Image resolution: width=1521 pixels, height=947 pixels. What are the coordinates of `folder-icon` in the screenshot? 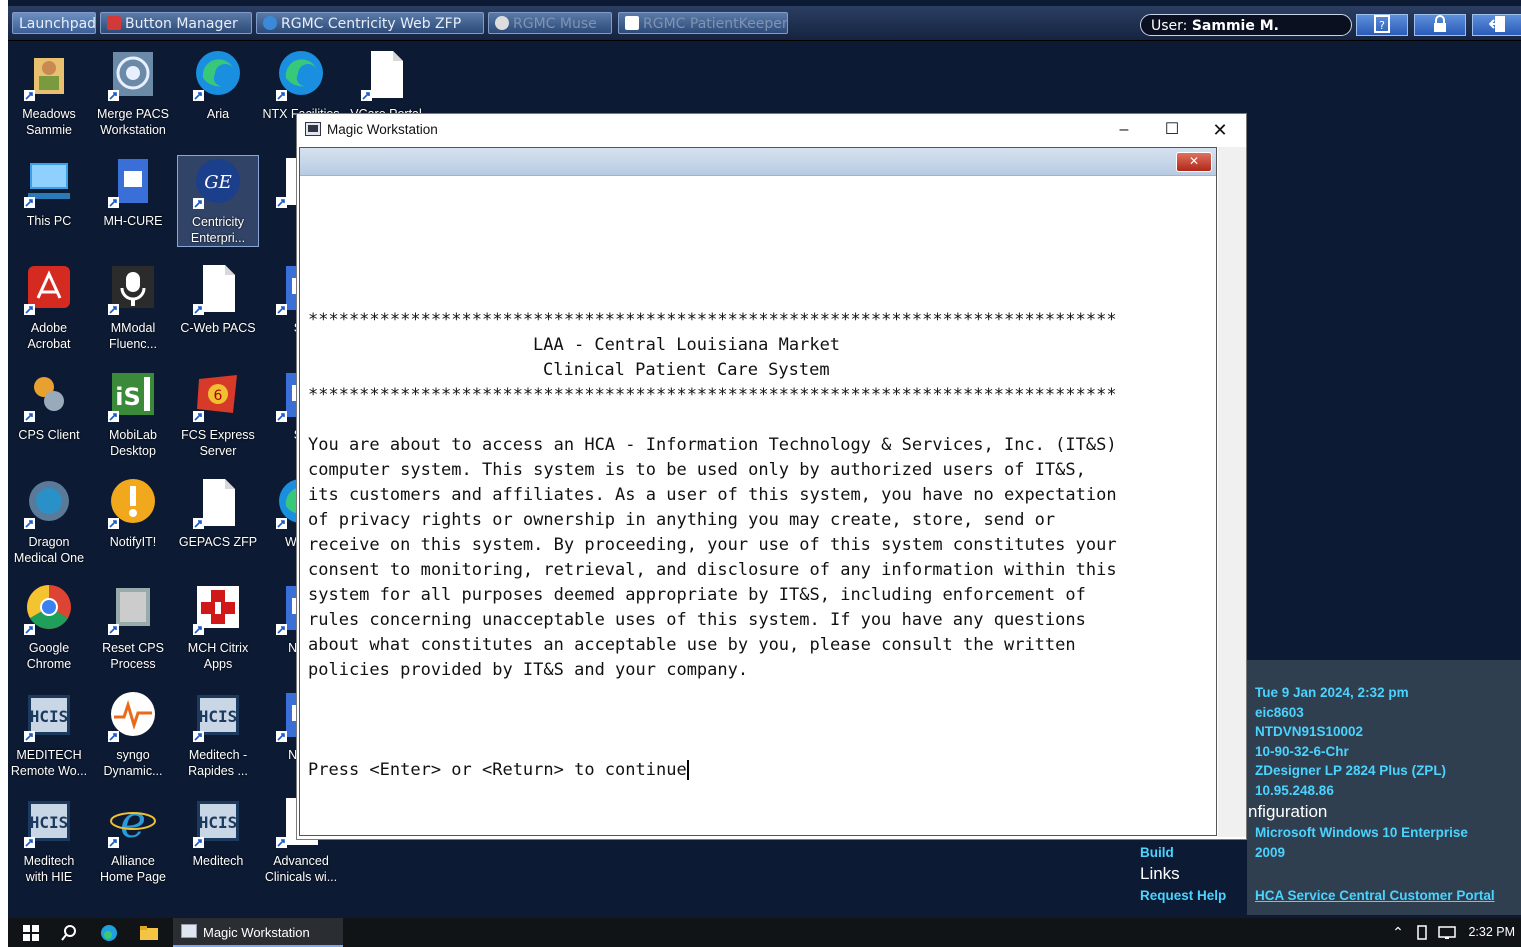 It's located at (149, 932).